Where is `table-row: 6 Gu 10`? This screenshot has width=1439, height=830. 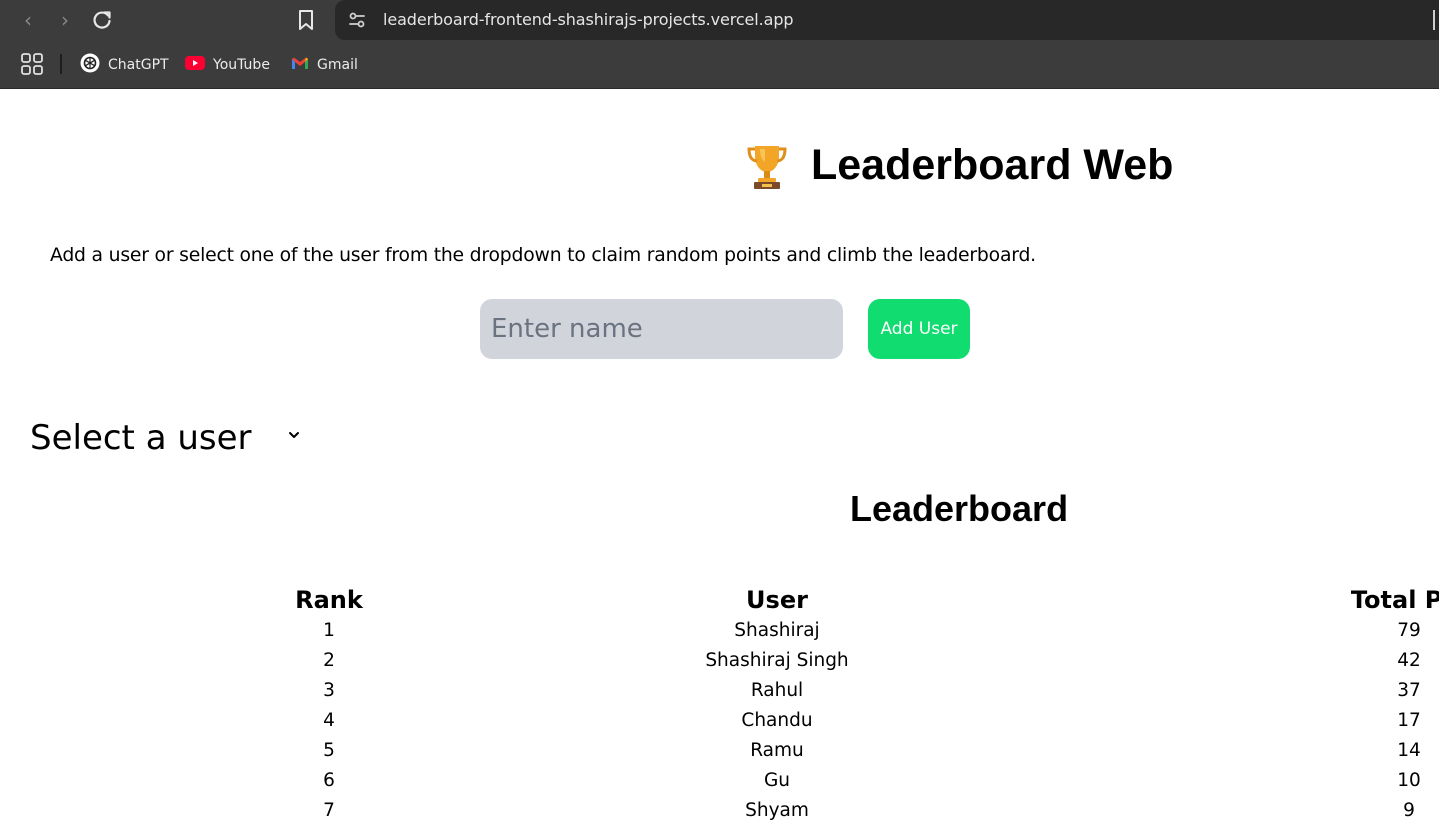 table-row: 6 Gu 10 is located at coordinates (719, 781).